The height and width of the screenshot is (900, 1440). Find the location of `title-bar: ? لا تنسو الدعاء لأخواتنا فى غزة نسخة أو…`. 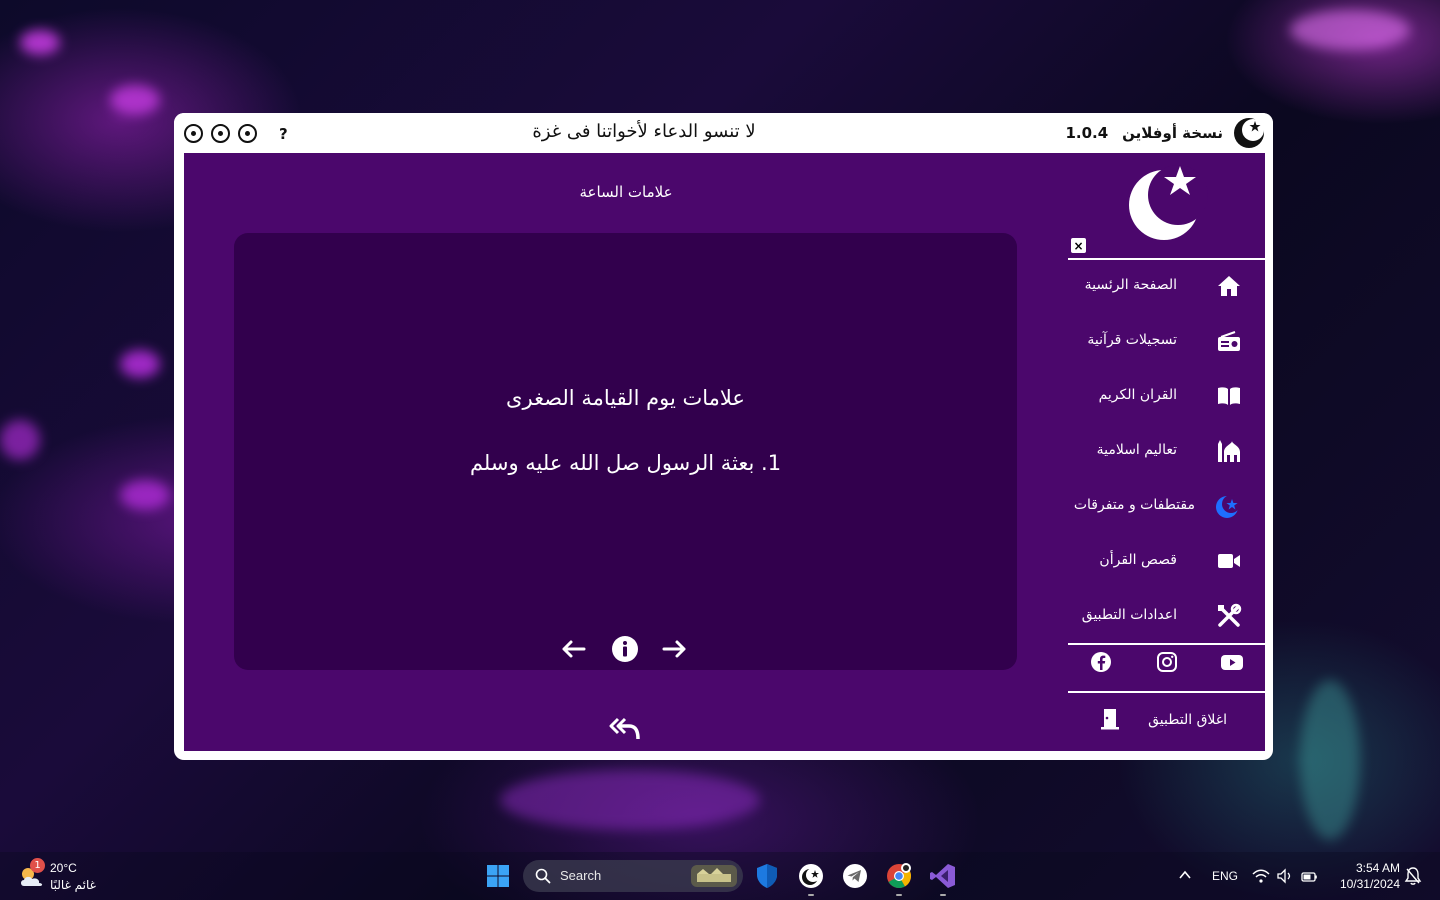

title-bar: ? لا تنسو الدعاء لأخواتنا فى غزة نسخة أو… is located at coordinates (723, 133).